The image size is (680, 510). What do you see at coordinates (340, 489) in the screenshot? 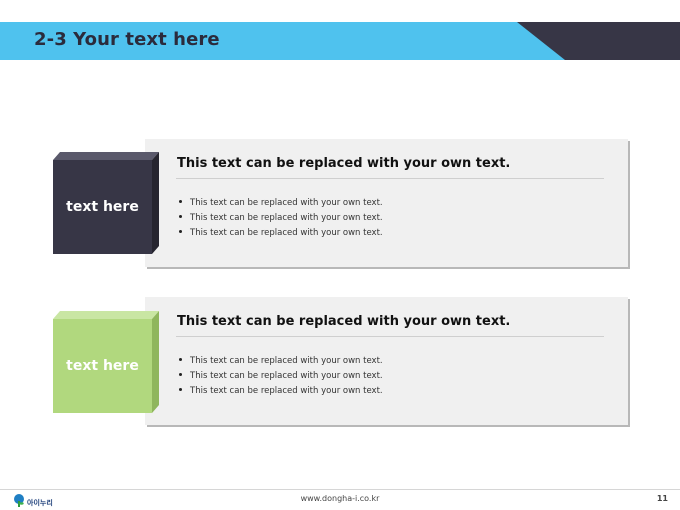
I see `footer-divider` at bounding box center [340, 489].